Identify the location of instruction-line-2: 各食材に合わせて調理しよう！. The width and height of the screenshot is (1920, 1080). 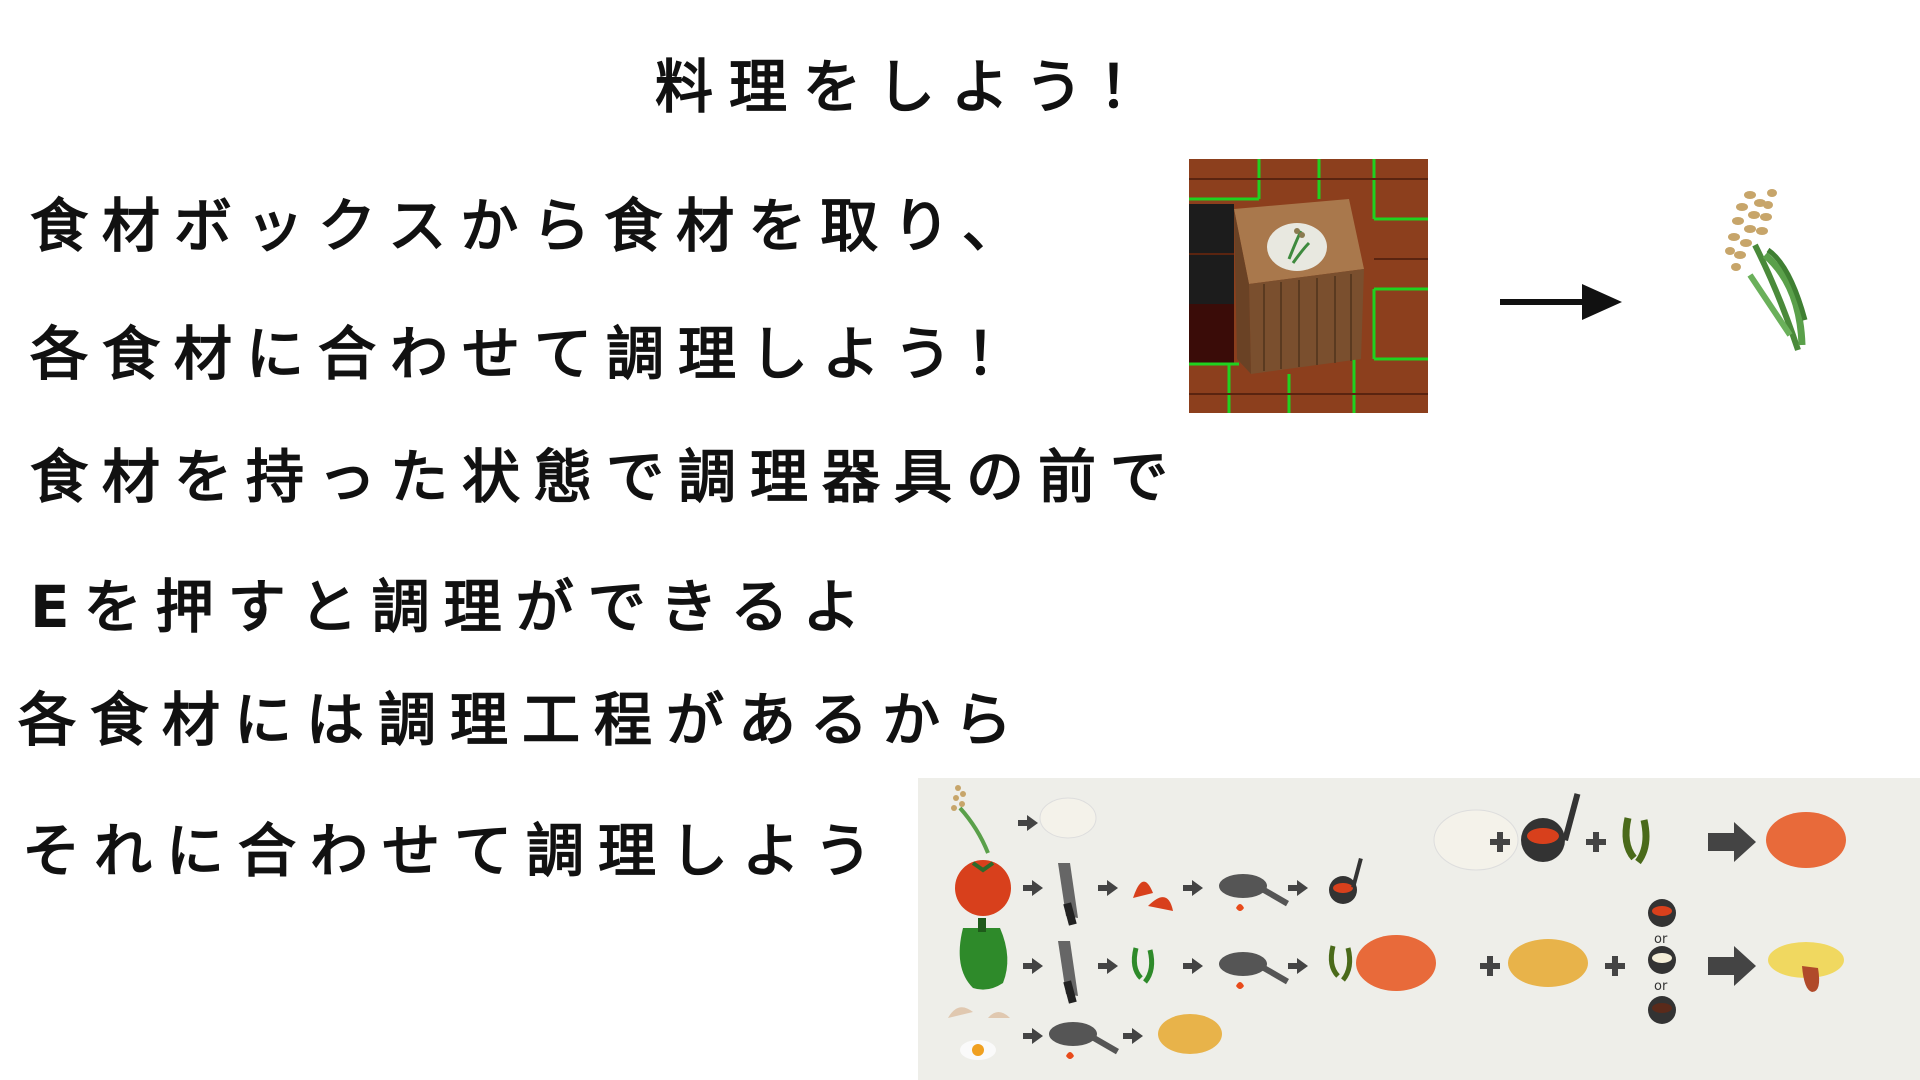
(534, 354).